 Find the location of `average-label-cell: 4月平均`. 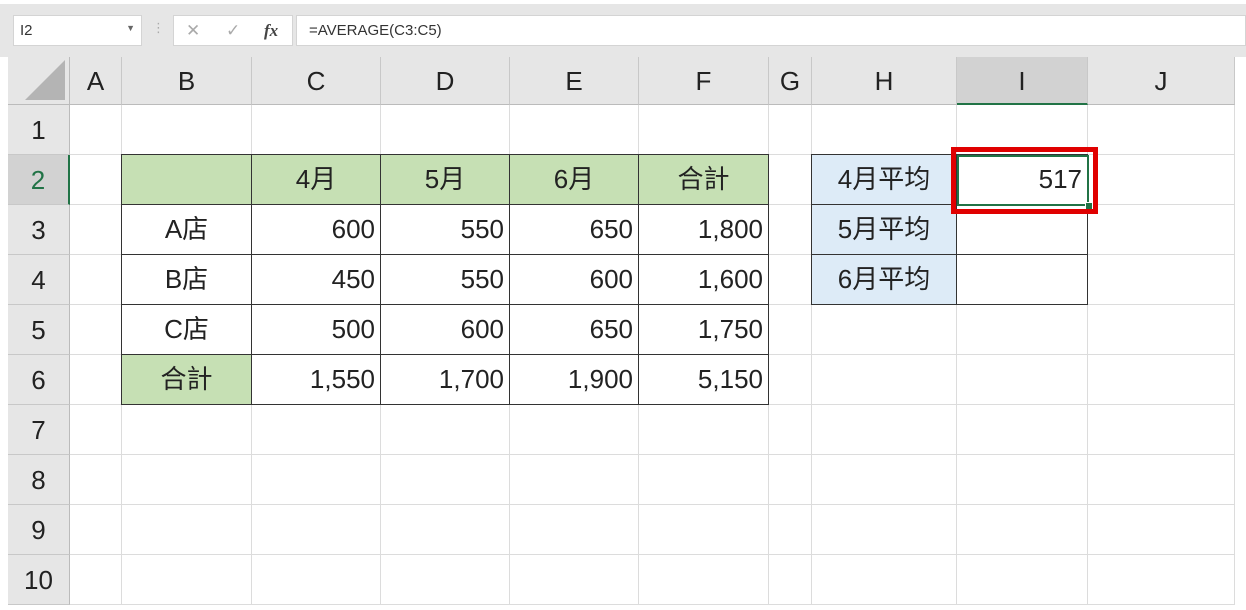

average-label-cell: 4月平均 is located at coordinates (884, 179).